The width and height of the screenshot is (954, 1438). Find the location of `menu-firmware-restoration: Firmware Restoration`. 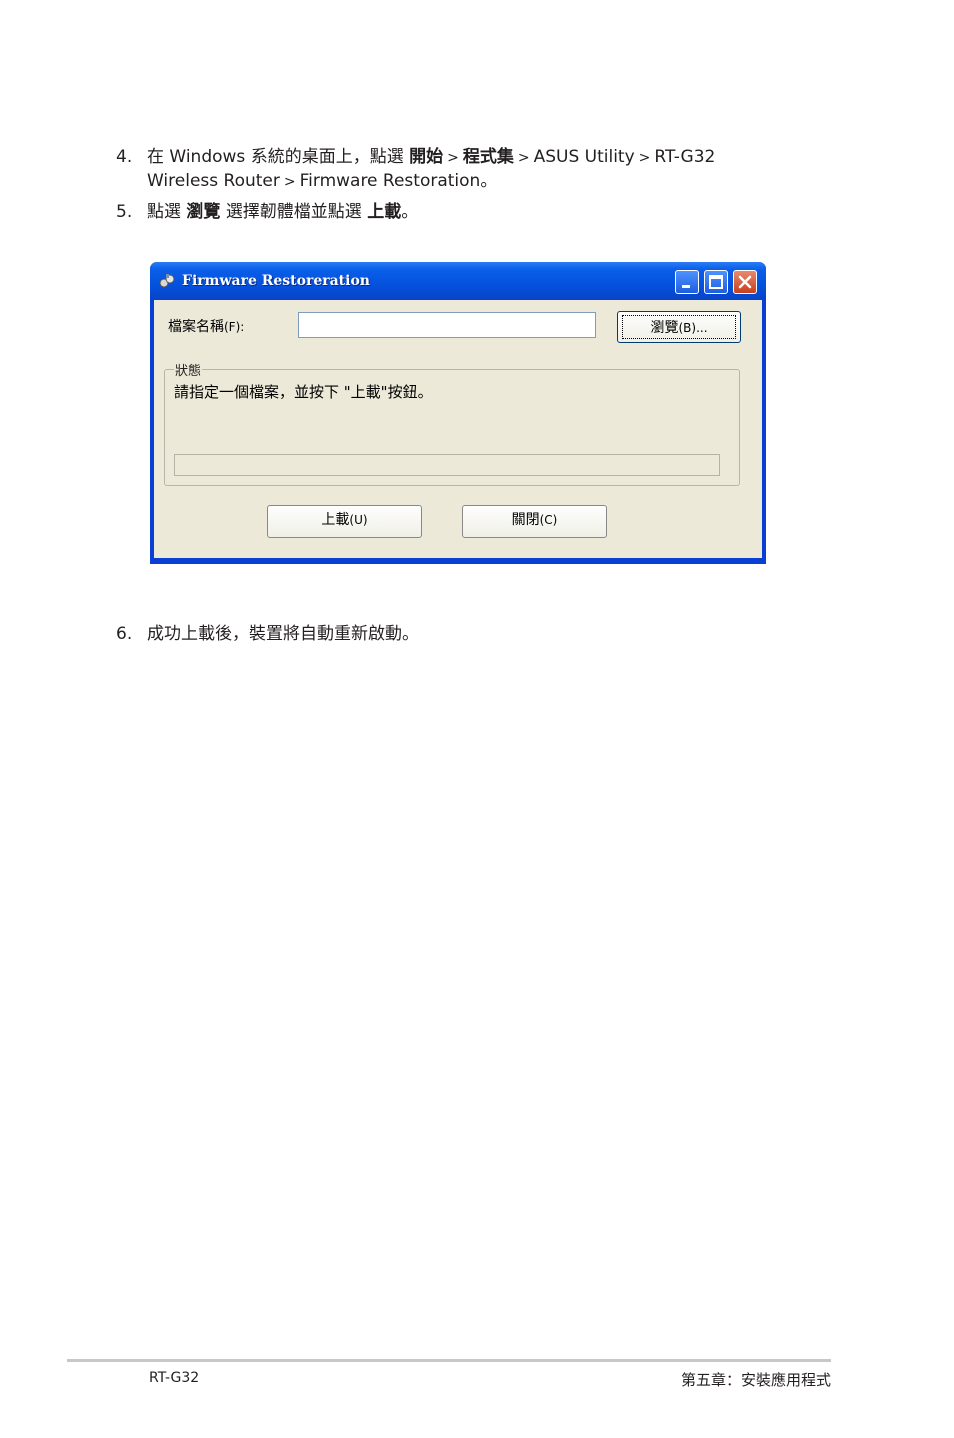

menu-firmware-restoration: Firmware Restoration is located at coordinates (390, 181).